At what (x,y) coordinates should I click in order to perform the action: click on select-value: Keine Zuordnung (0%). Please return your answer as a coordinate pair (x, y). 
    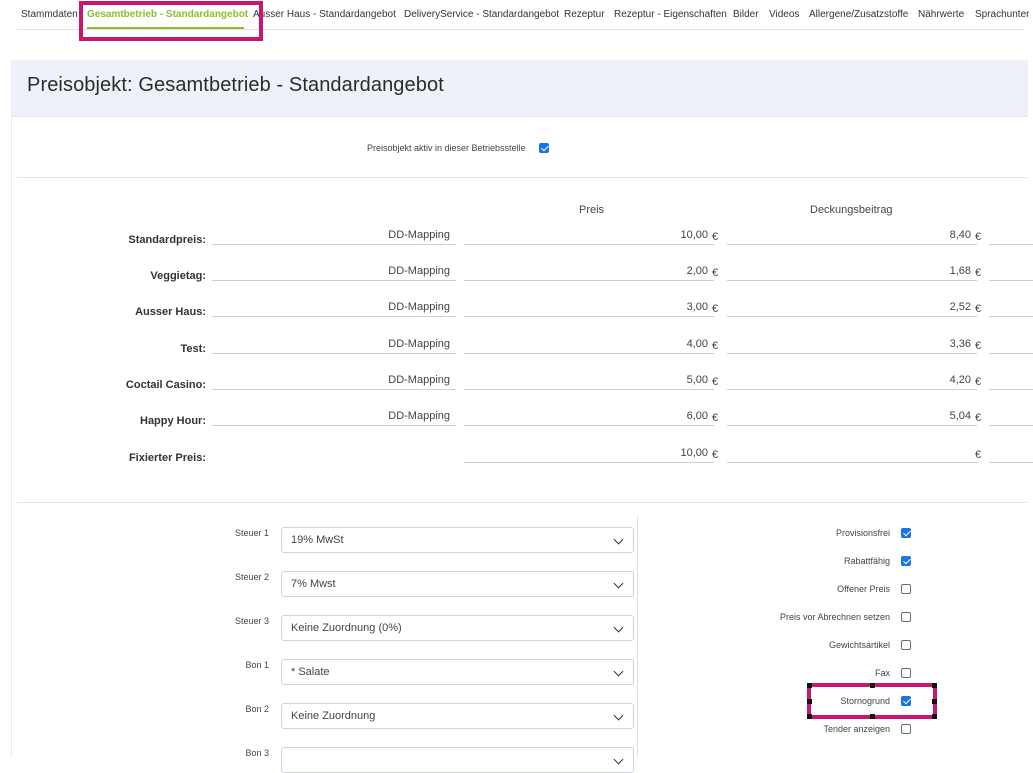
    Looking at the image, I should click on (346, 628).